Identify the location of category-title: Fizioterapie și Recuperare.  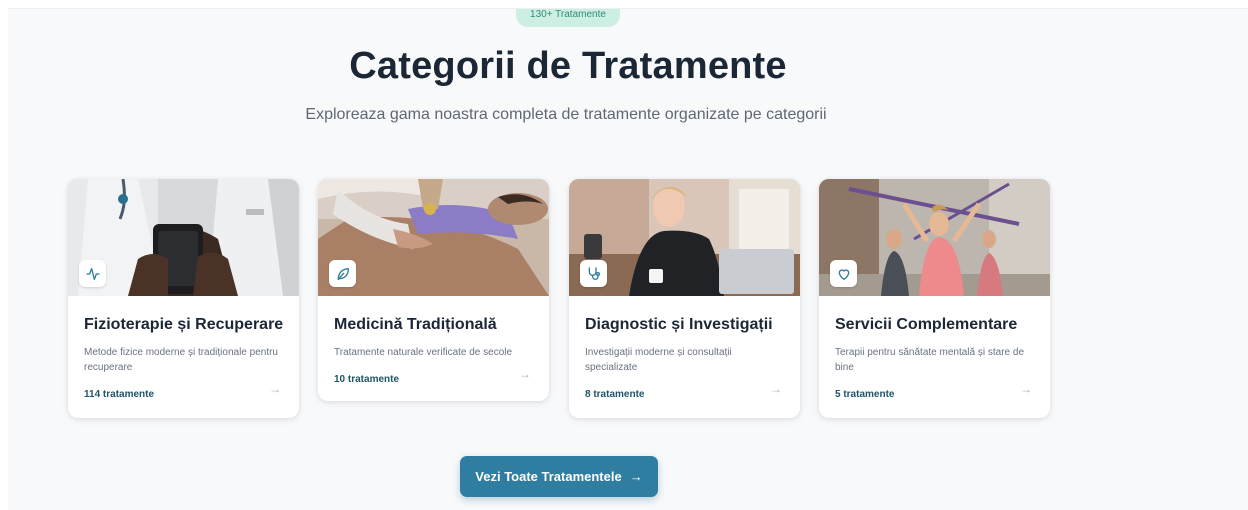
(184, 324).